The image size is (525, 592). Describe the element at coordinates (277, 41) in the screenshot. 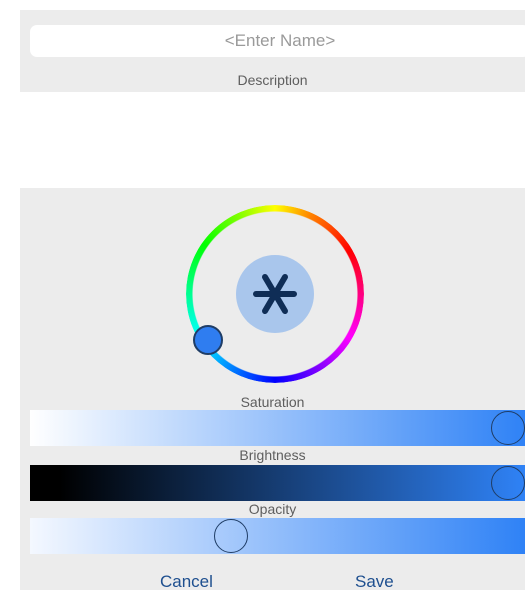

I see `name-input` at that location.